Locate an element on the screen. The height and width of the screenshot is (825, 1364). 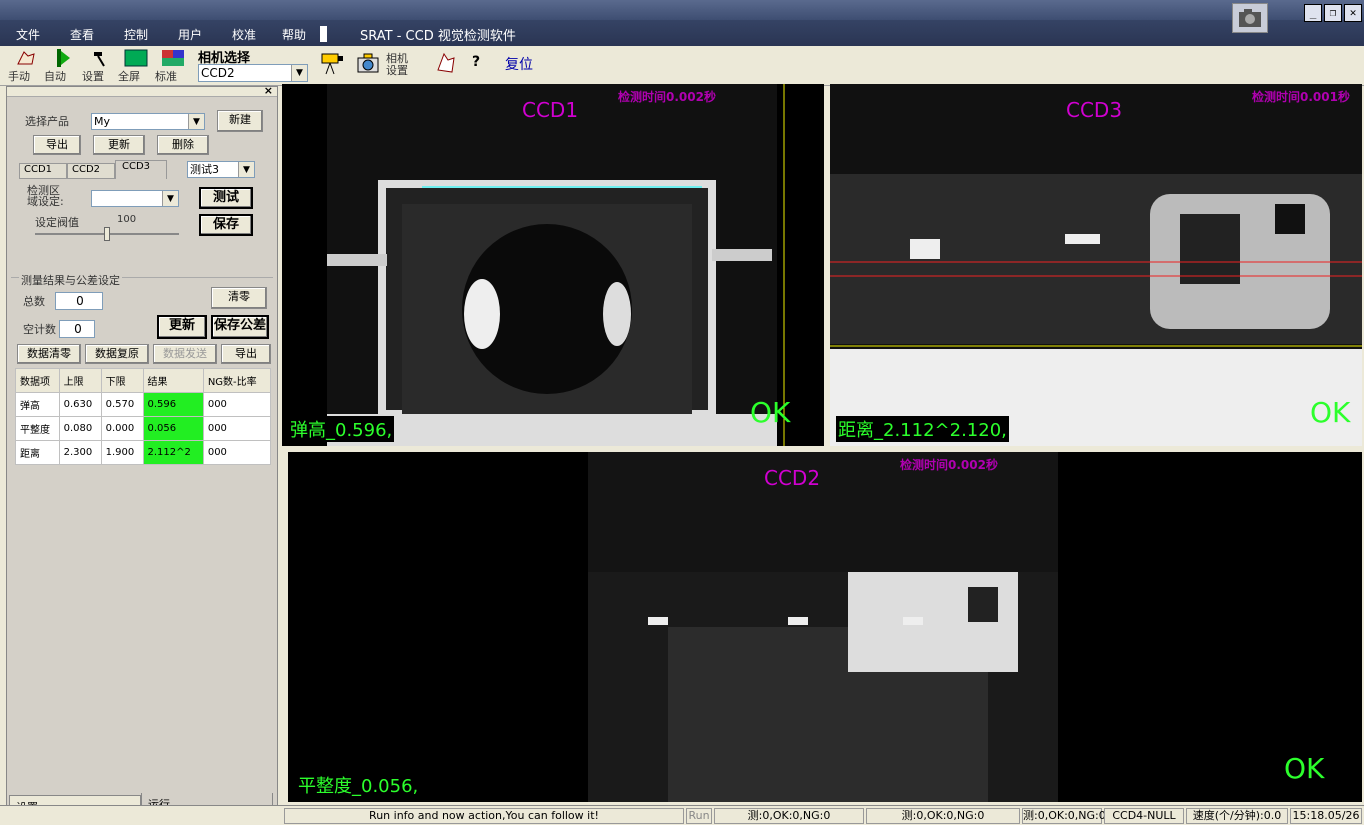
threshold-slider-thumb is located at coordinates (107, 234).